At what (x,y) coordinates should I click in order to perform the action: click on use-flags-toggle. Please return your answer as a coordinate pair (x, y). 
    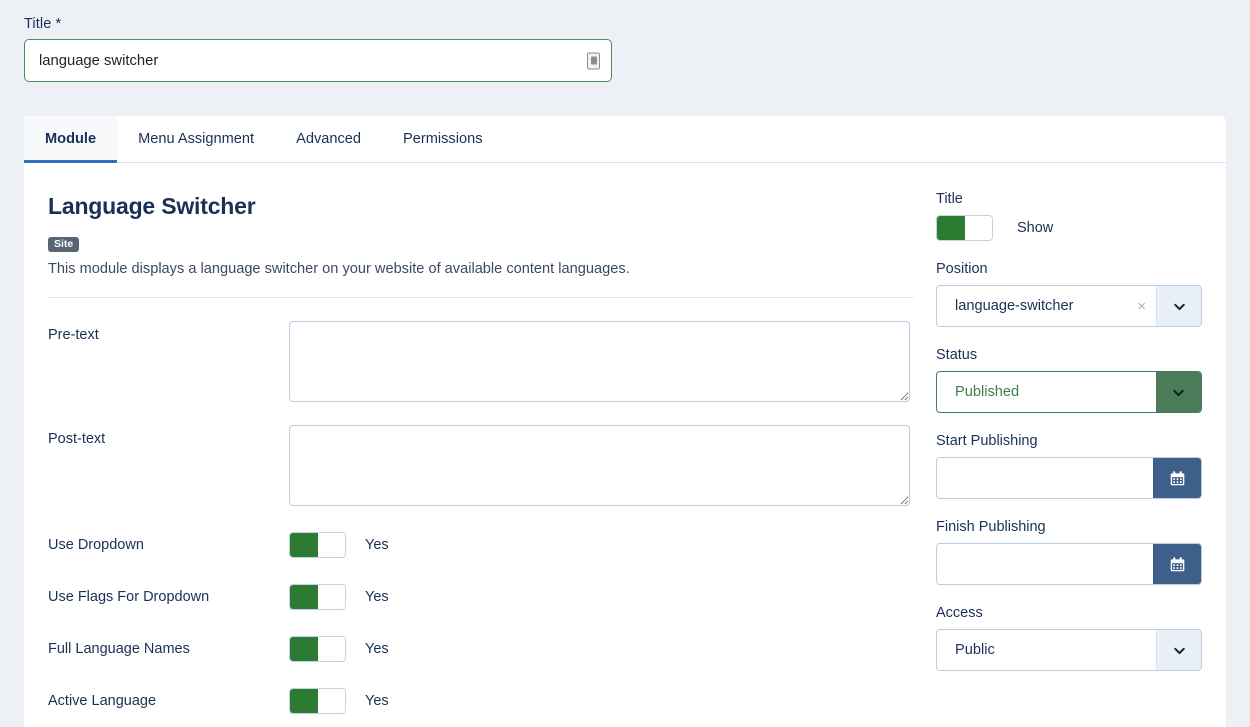
    Looking at the image, I should click on (317, 597).